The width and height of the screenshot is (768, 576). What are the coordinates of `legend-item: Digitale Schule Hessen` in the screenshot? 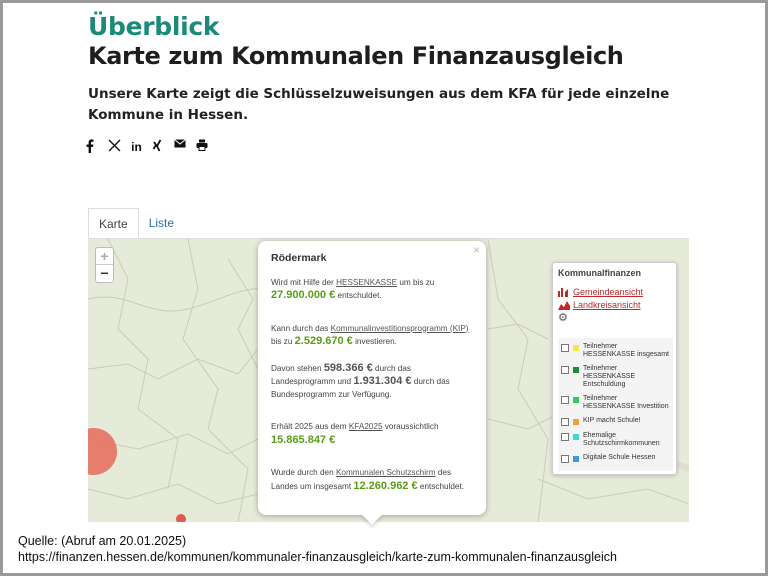 It's located at (615, 458).